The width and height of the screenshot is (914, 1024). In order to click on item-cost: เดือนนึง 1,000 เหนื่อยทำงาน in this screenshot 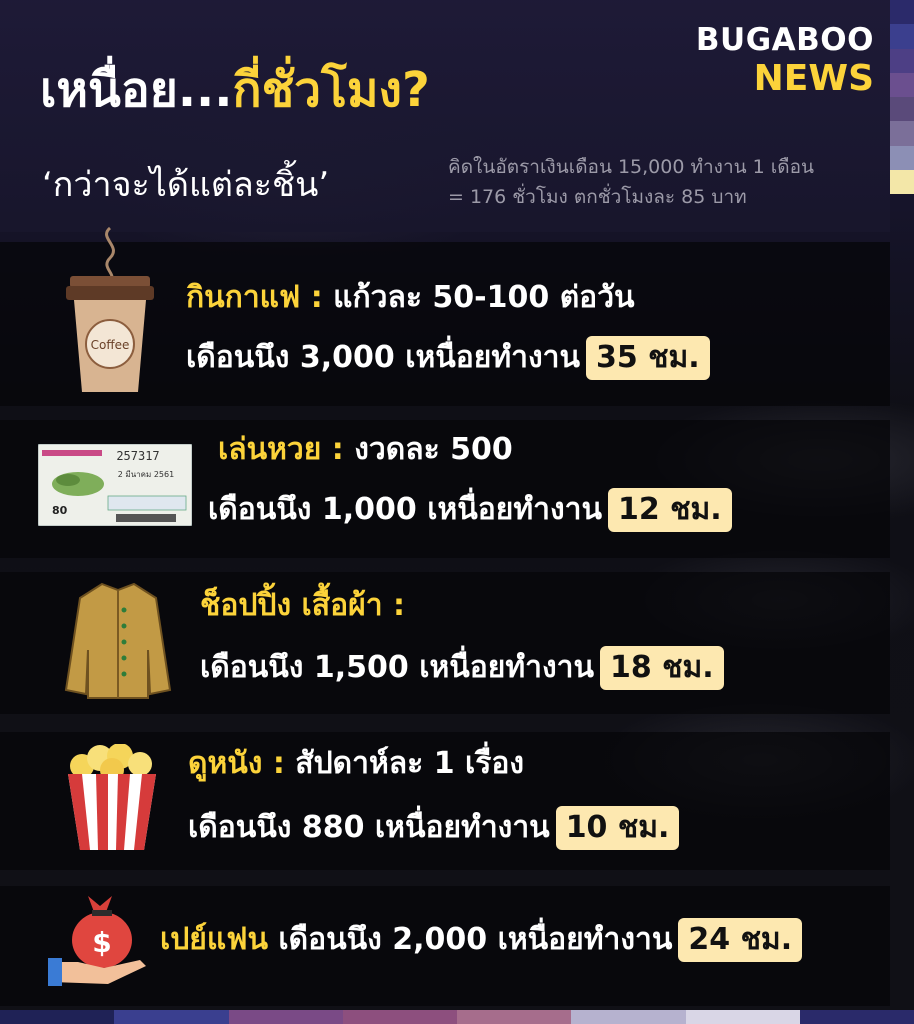, I will do `click(405, 509)`.